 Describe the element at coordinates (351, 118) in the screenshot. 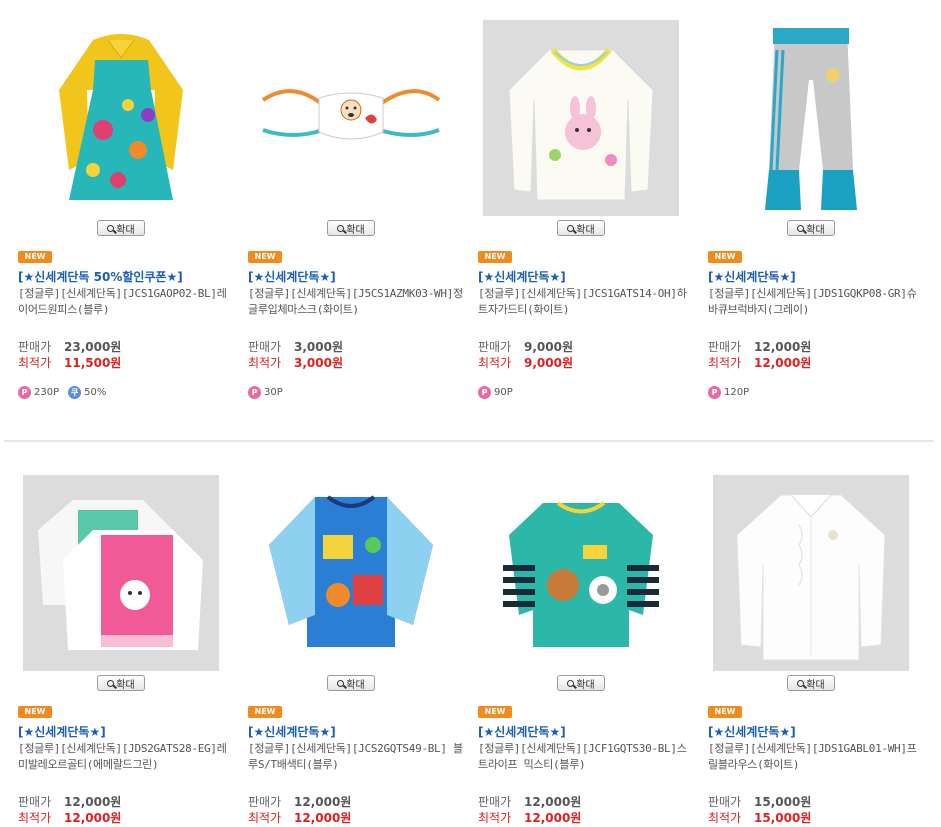

I see `product-image-mask` at that location.